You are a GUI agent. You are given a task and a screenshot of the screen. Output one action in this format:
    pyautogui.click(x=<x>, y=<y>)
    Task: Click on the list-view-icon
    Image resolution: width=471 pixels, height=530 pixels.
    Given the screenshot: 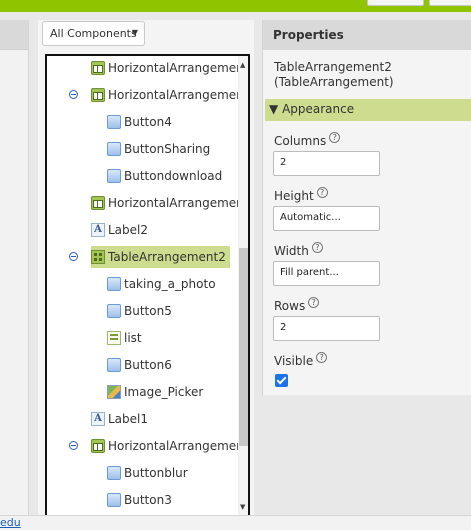 What is the action you would take?
    pyautogui.click(x=114, y=338)
    